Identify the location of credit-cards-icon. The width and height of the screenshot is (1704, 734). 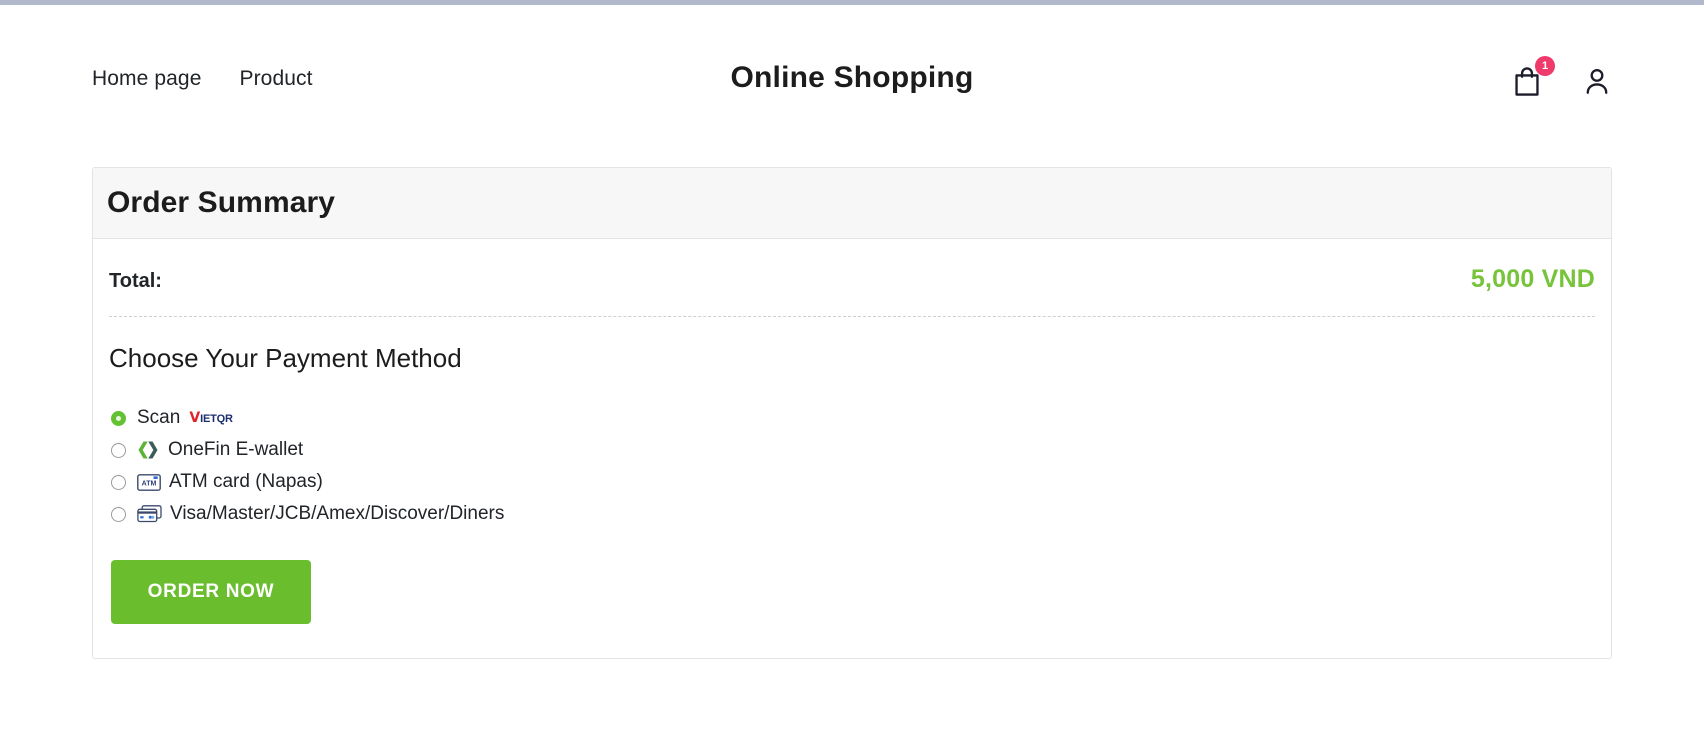
(149, 514).